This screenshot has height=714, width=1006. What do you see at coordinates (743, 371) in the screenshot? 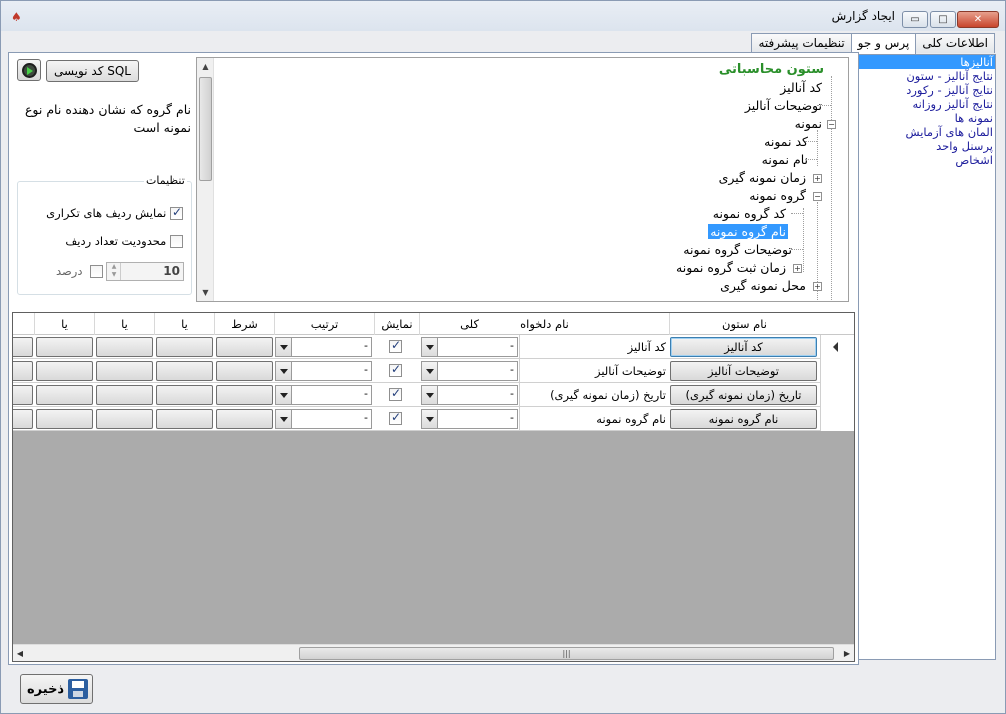
I see `column-name-button: توضیحات آنالیز` at bounding box center [743, 371].